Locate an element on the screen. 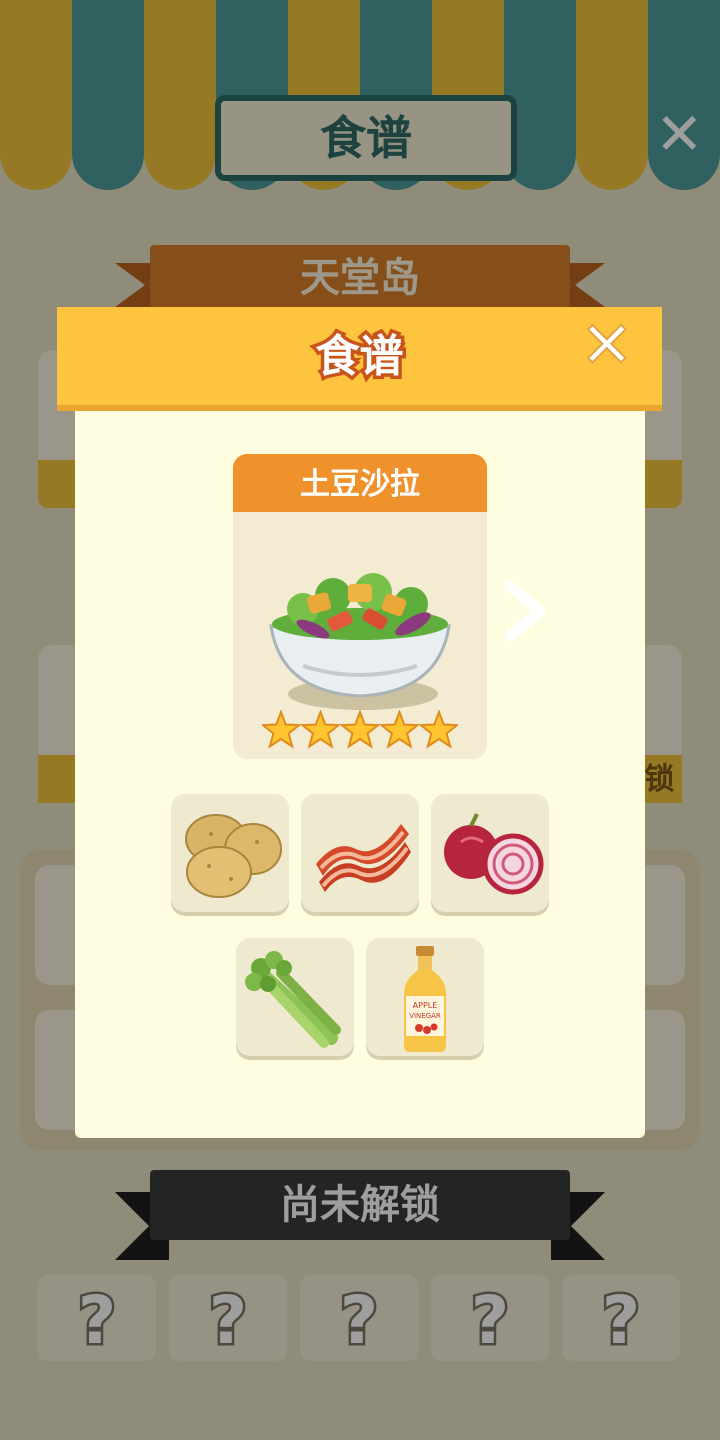 The width and height of the screenshot is (720, 1440). ingredient-apple-vinegar: APPLE VINEGAR is located at coordinates (425, 997).